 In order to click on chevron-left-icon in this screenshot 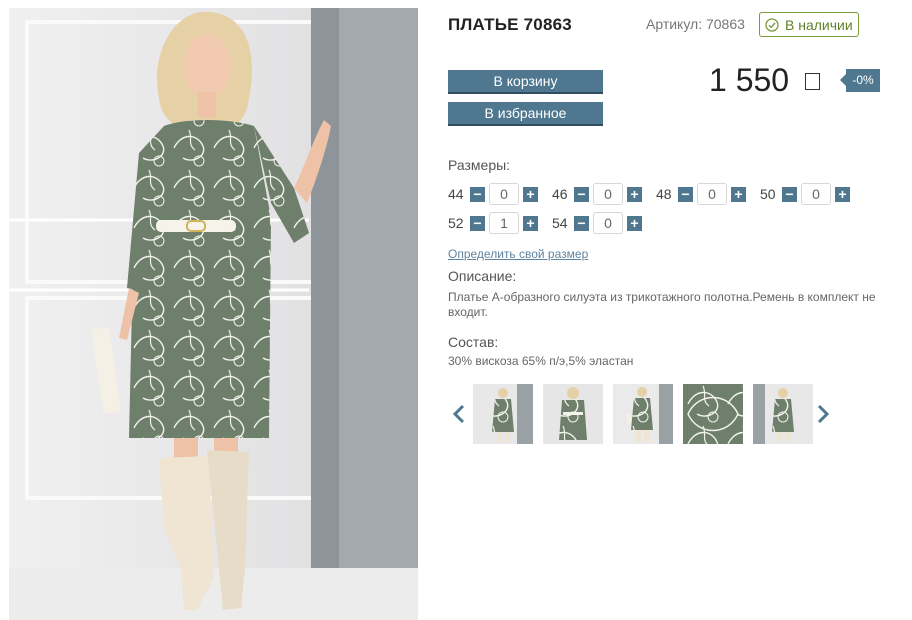, I will do `click(459, 414)`.